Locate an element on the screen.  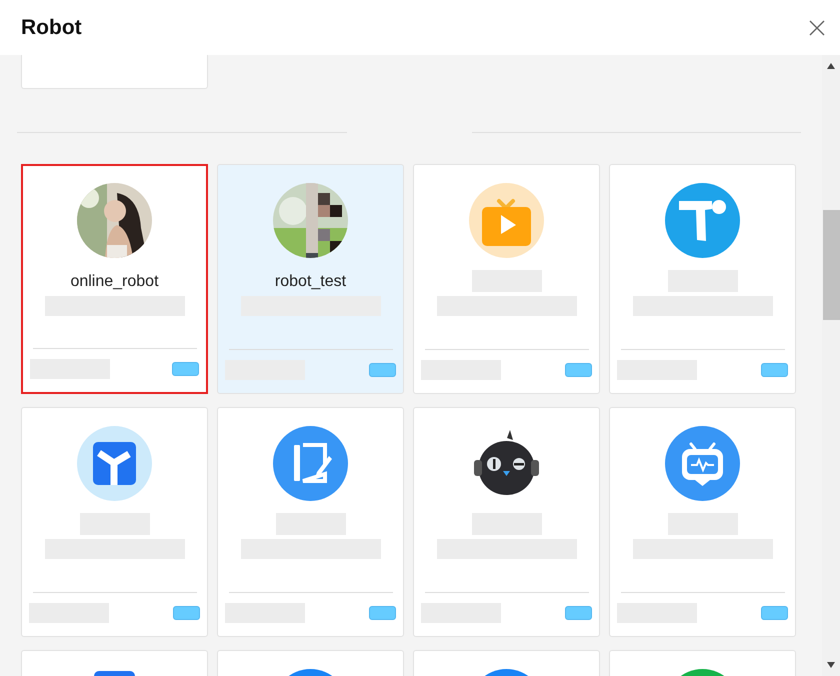
notebook-icon is located at coordinates (310, 463).